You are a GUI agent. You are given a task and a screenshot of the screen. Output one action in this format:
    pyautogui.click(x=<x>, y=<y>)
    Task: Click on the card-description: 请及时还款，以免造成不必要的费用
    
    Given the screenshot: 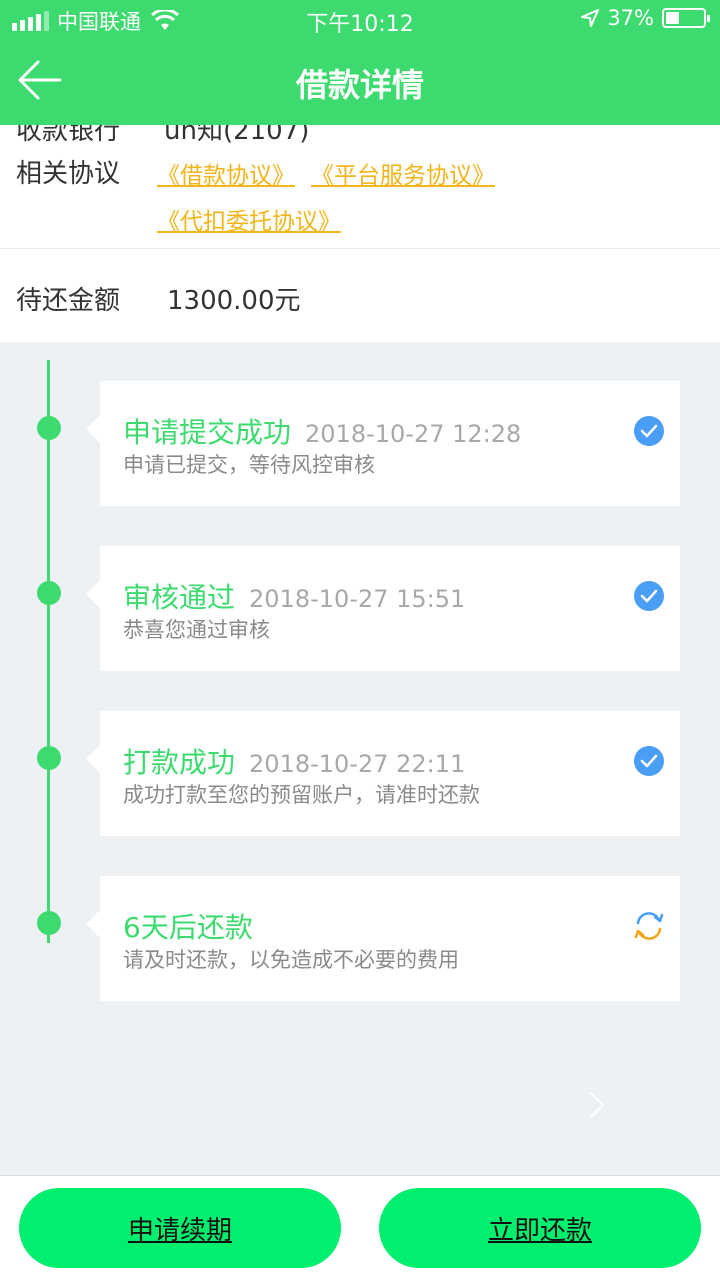 What is the action you would take?
    pyautogui.click(x=291, y=960)
    